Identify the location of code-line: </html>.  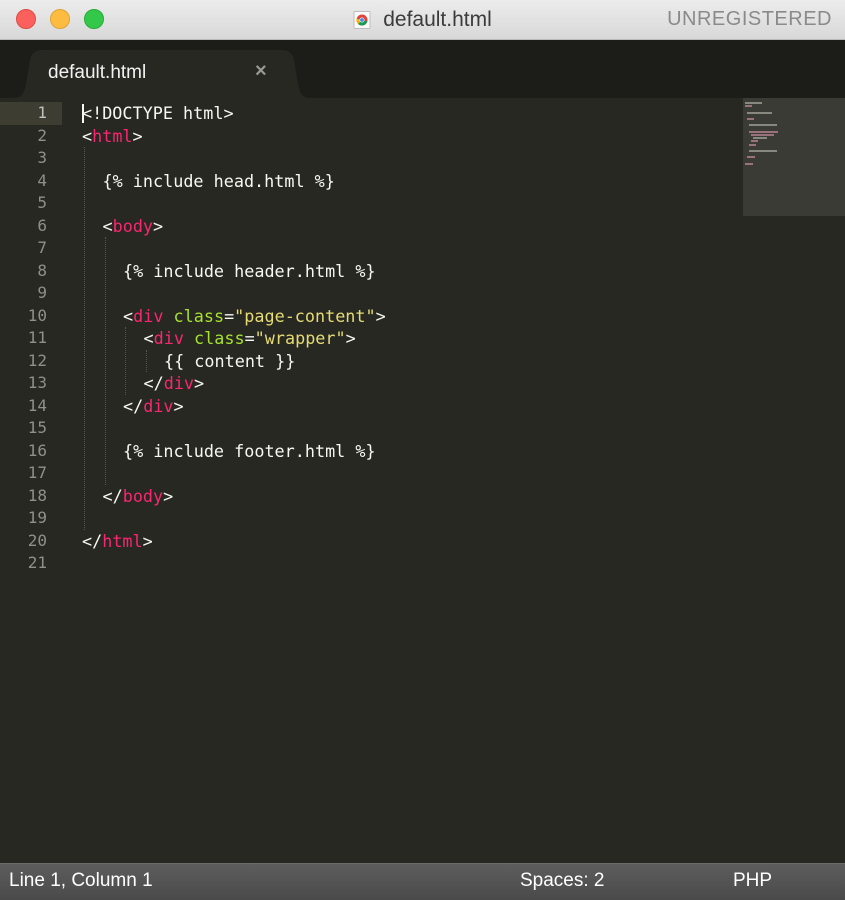
(407, 541).